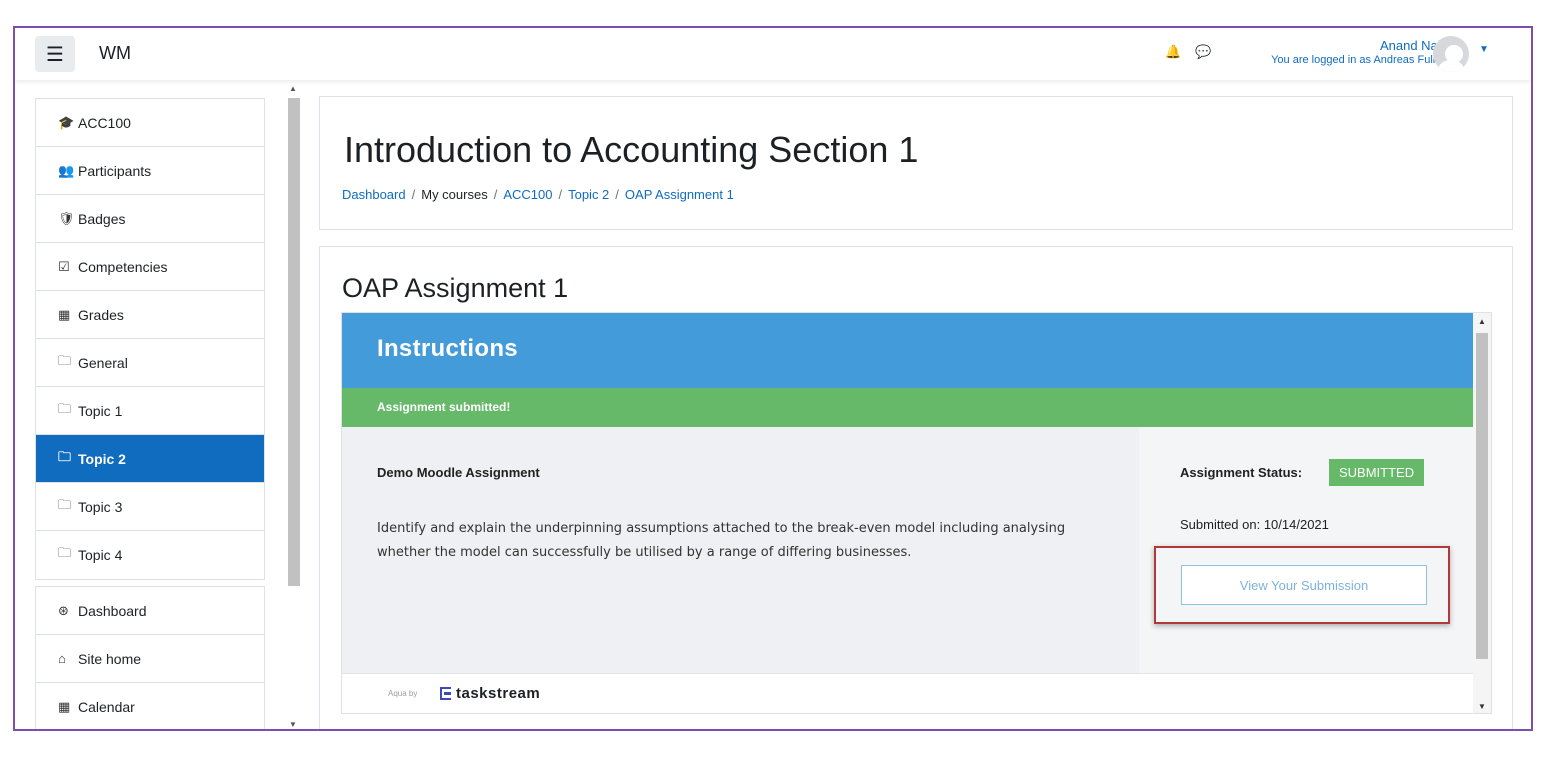 This screenshot has width=1558, height=764. What do you see at coordinates (150, 507) in the screenshot?
I see `sidebar-item-topic-3: 🗀 Topic 3` at bounding box center [150, 507].